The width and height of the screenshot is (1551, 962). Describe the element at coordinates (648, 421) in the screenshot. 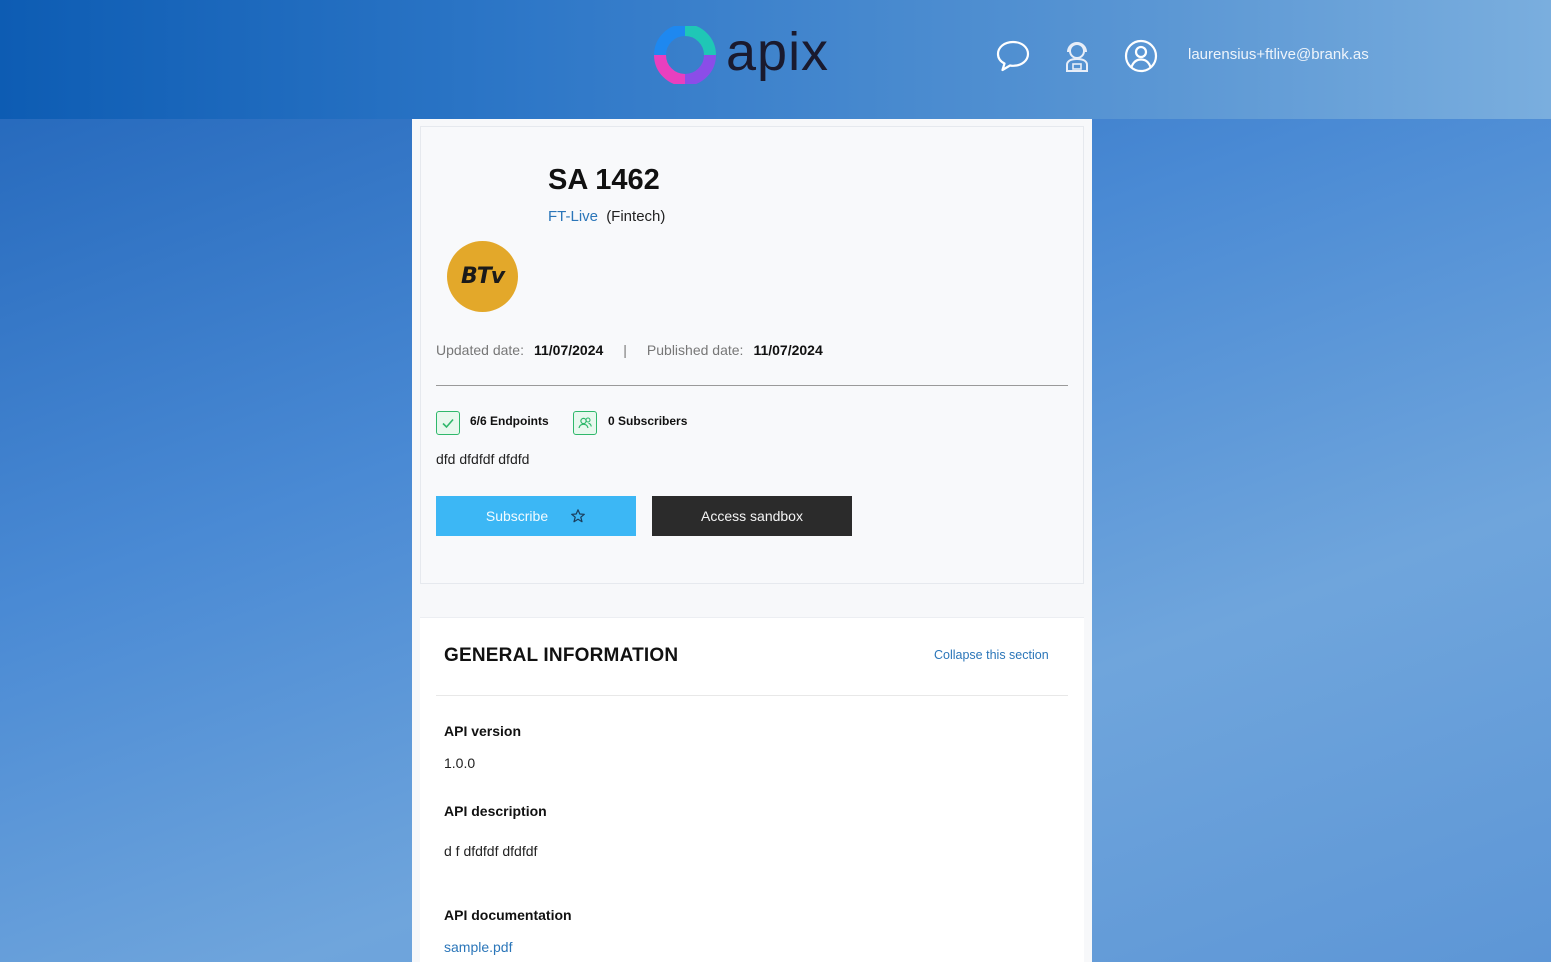

I see `subscribers-count: 0 Subscribers` at that location.